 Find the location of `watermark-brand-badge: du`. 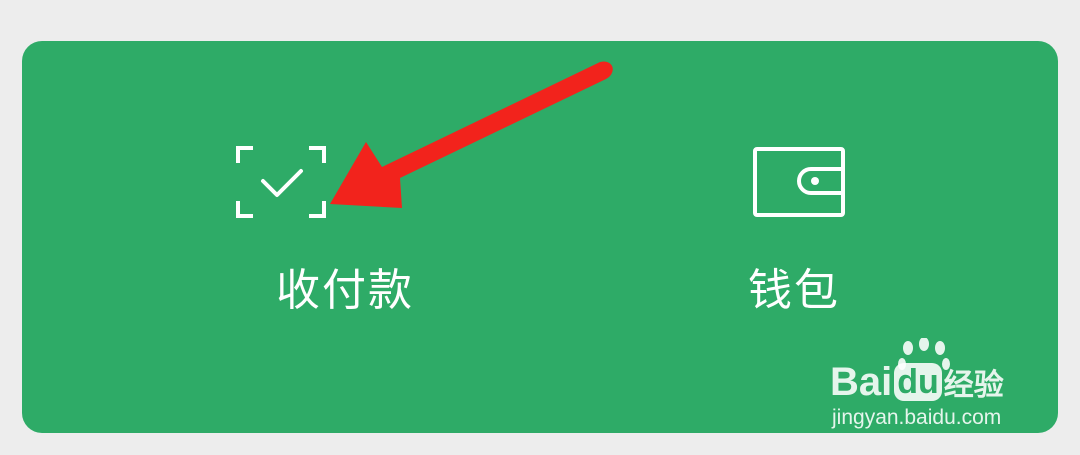

watermark-brand-badge: du is located at coordinates (918, 382).